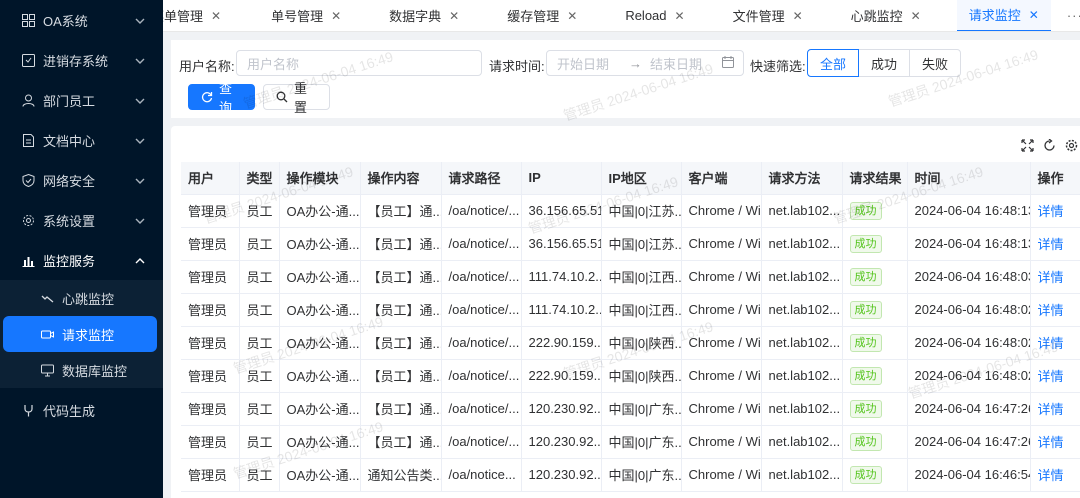 The width and height of the screenshot is (1080, 498). Describe the element at coordinates (630, 178) in the screenshot. I see `table-header-row: 用户 类型 操作模块 操作内容 请求路径 IP IP地区 客户端 请求方法 请求结果 时间 操作` at that location.